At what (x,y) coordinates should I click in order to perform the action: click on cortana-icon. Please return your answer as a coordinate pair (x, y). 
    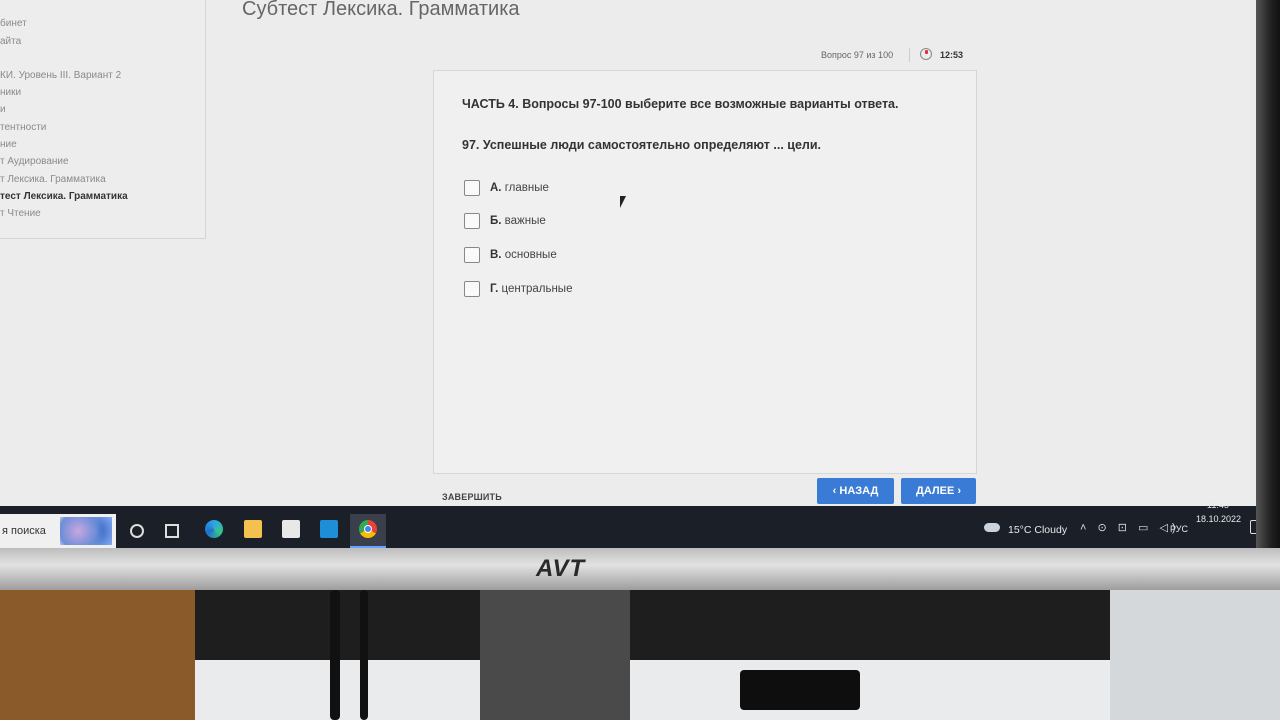
    Looking at the image, I should click on (137, 531).